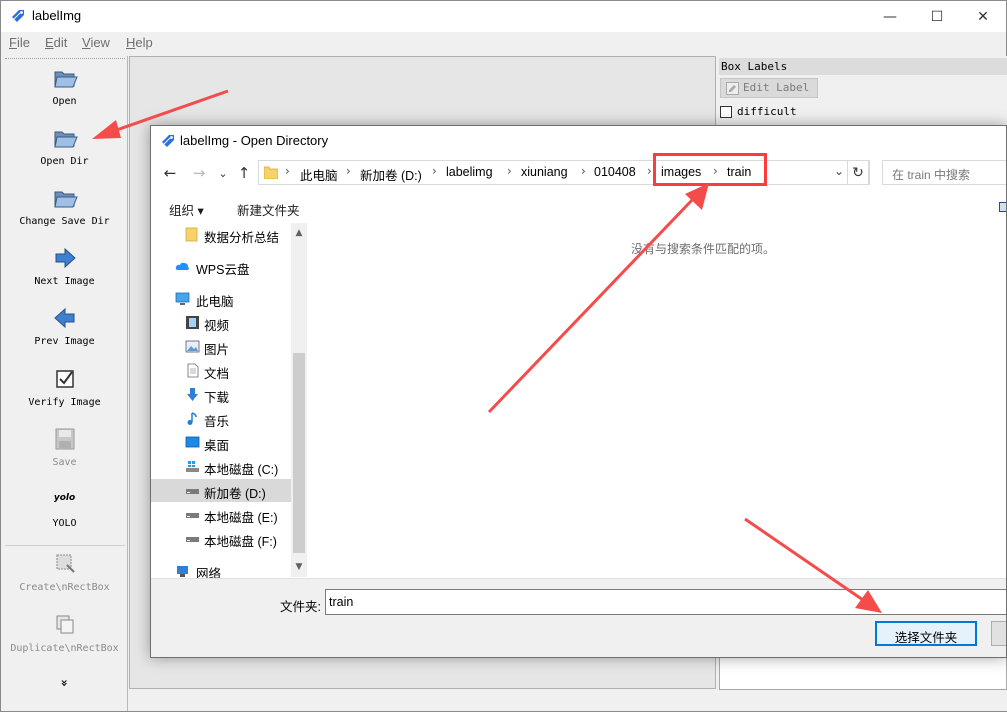 Image resolution: width=1007 pixels, height=712 pixels. Describe the element at coordinates (703, 249) in the screenshot. I see `empty-results-message: 没有与搜索条件匹配的项。` at that location.